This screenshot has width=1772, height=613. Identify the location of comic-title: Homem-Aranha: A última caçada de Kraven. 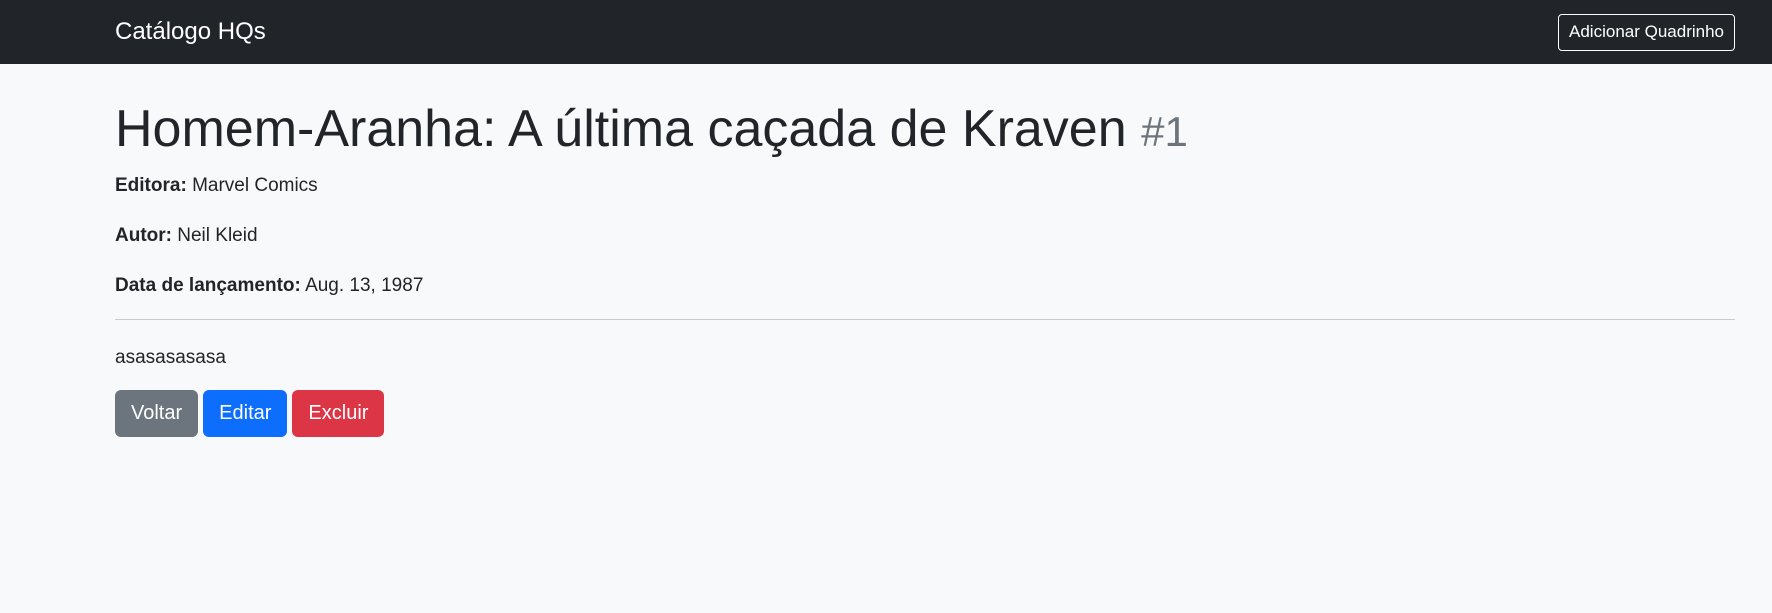
(621, 129).